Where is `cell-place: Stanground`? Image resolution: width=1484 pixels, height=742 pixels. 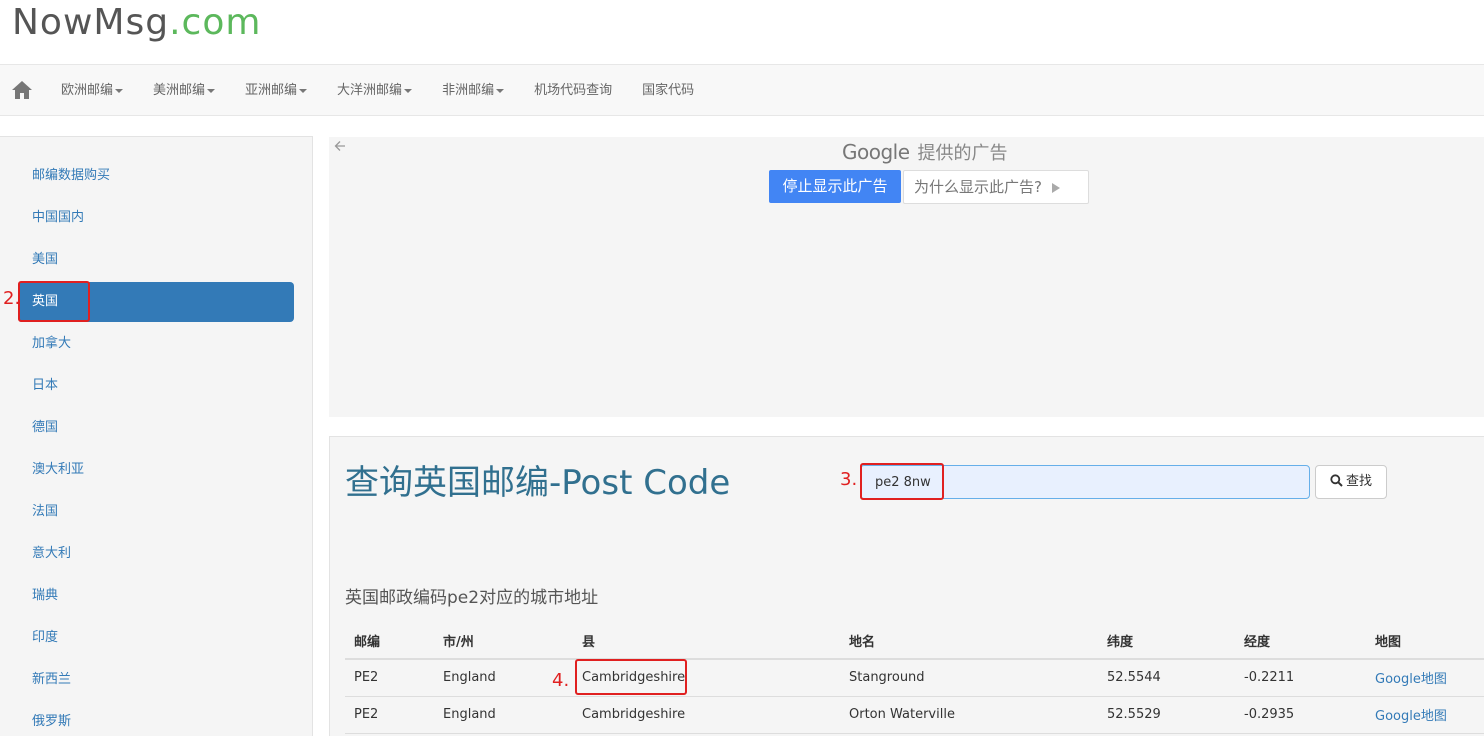
cell-place: Stanground is located at coordinates (969, 678).